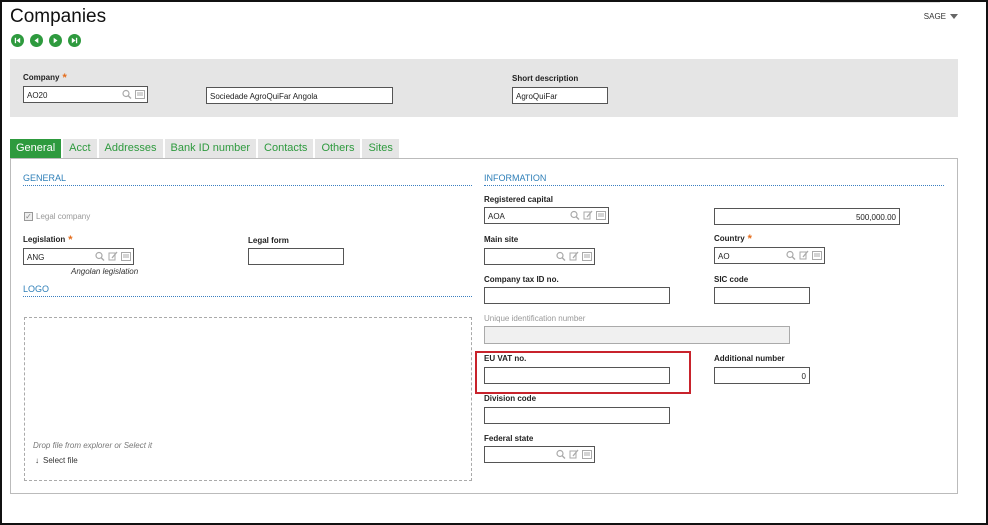 The image size is (988, 525). I want to click on federal-state-field, so click(539, 454).